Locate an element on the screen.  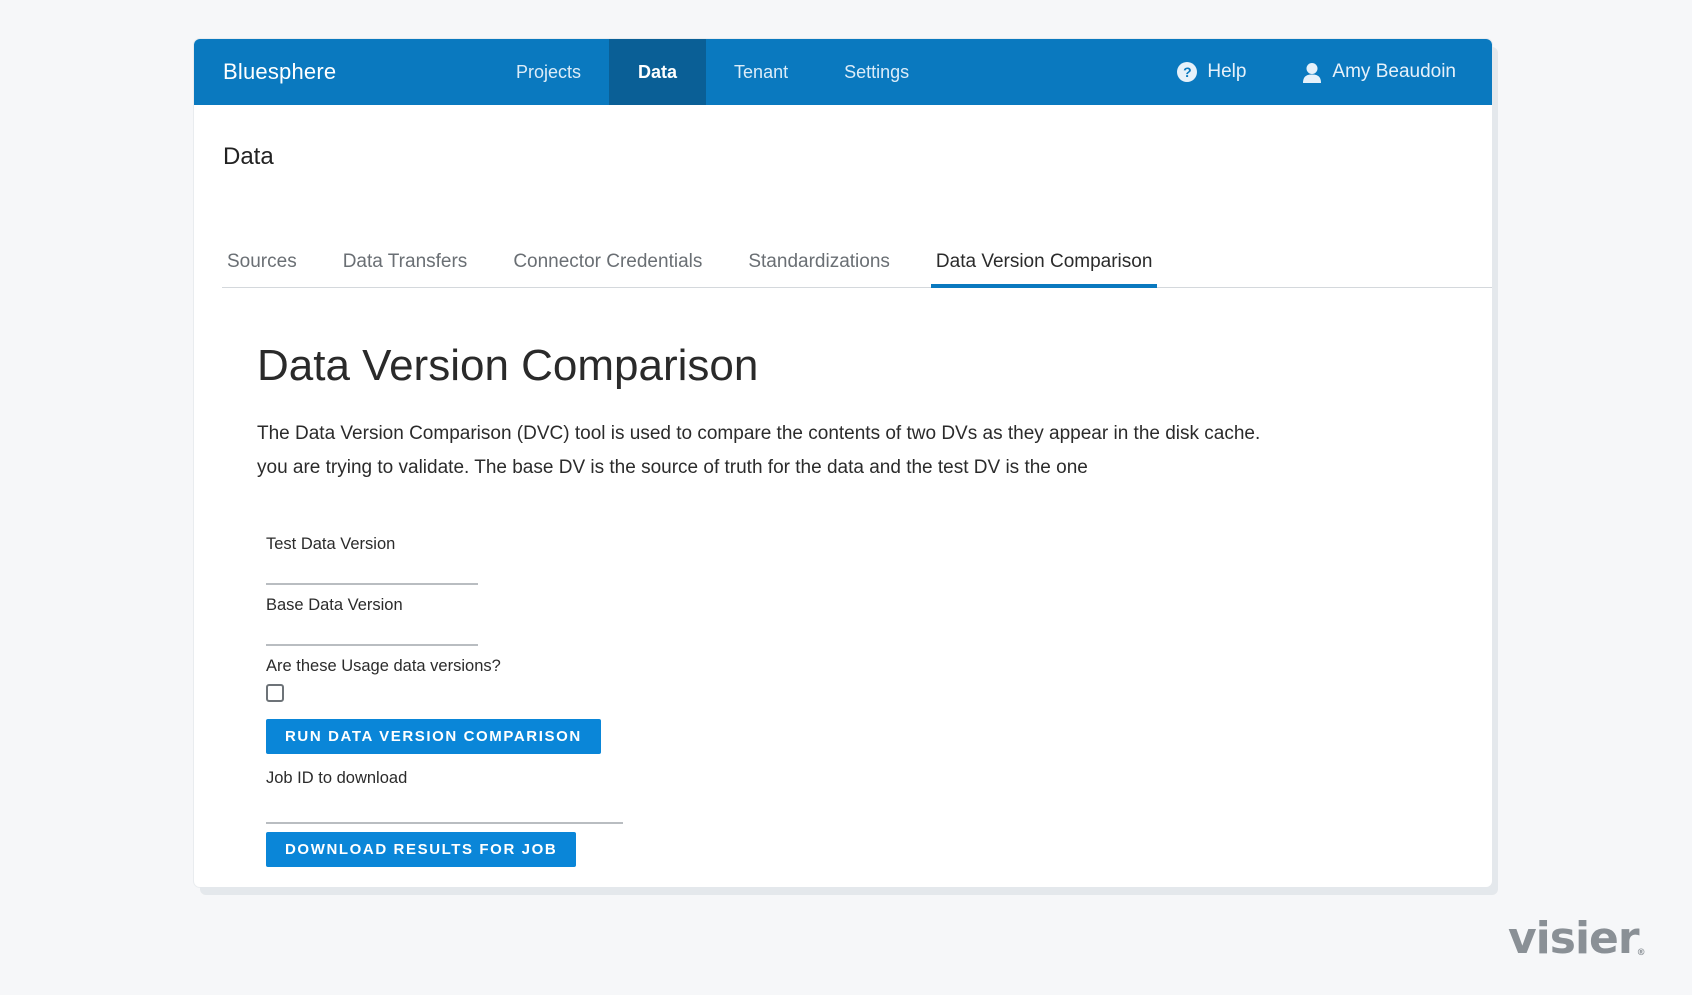
tab-data-version-comparison: Data Version Comparison is located at coordinates (1044, 261).